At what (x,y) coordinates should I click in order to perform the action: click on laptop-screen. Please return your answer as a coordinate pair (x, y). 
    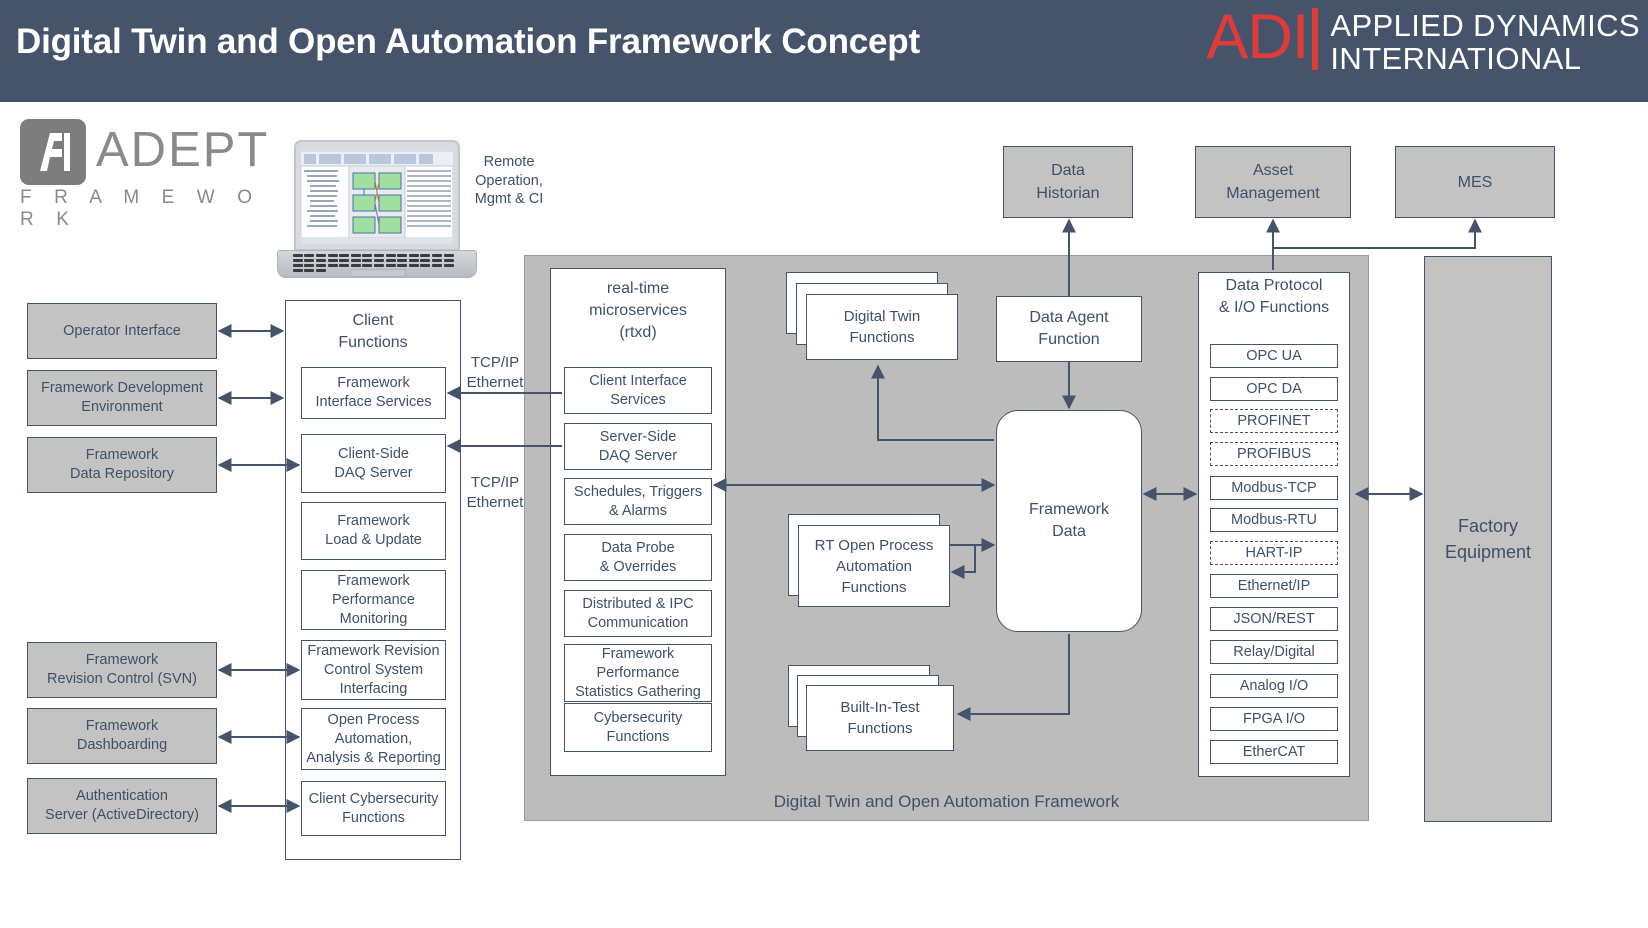
    Looking at the image, I should click on (377, 195).